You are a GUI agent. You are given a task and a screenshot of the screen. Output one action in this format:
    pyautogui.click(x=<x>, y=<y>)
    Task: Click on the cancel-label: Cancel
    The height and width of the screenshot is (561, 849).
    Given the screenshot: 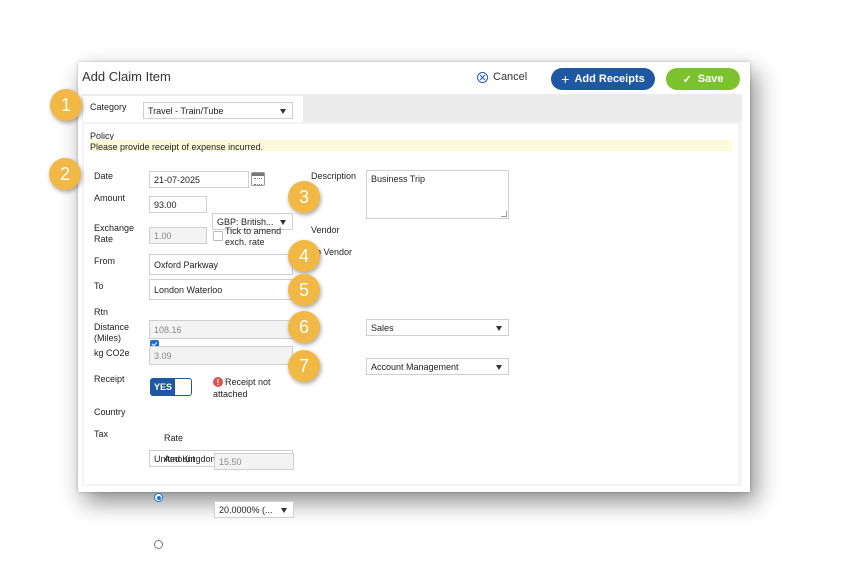 What is the action you would take?
    pyautogui.click(x=510, y=77)
    